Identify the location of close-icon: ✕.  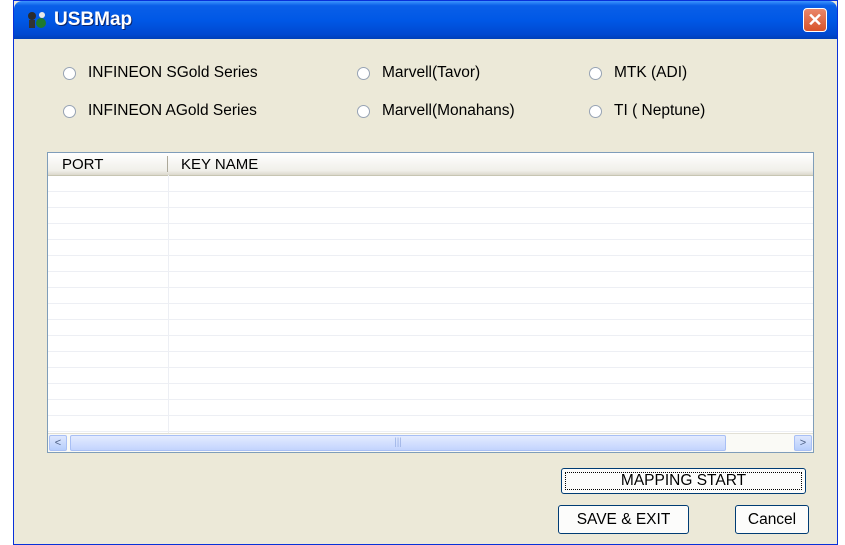
(815, 20).